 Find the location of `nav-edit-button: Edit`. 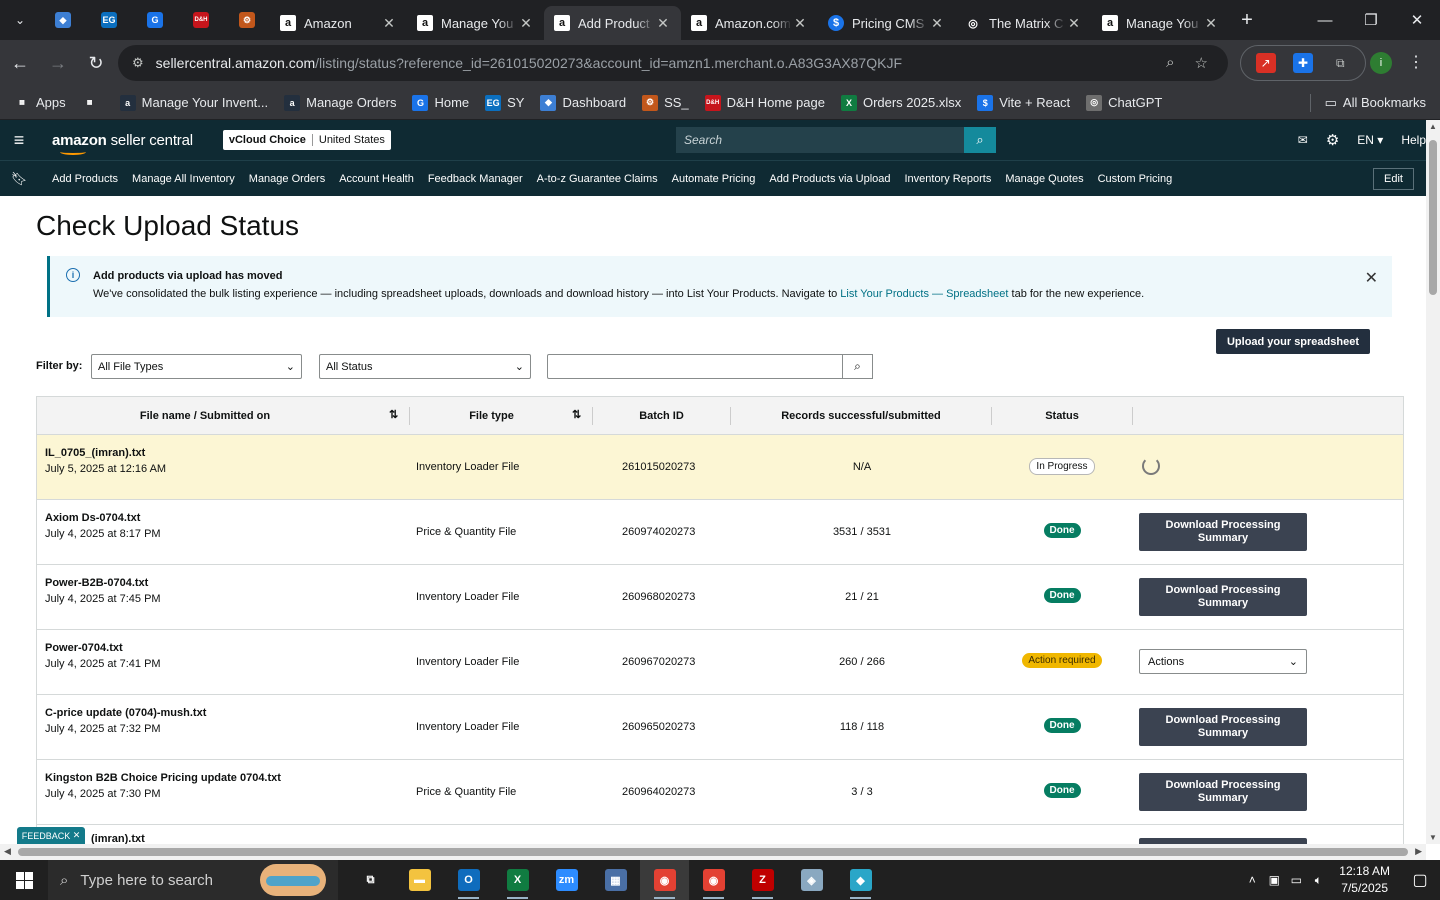

nav-edit-button: Edit is located at coordinates (1393, 179).